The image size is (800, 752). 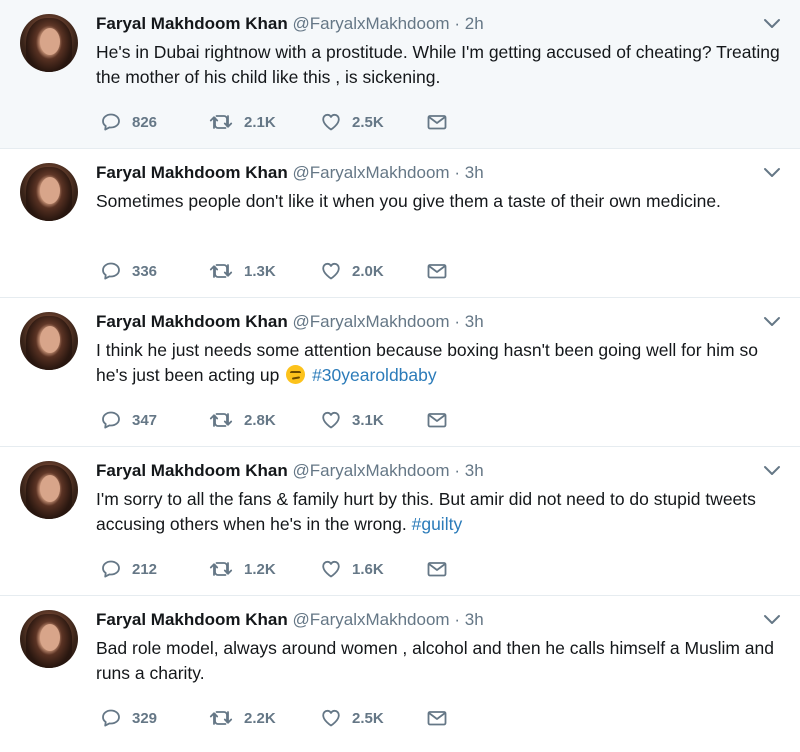 I want to click on reply-button: 212, so click(x=154, y=569).